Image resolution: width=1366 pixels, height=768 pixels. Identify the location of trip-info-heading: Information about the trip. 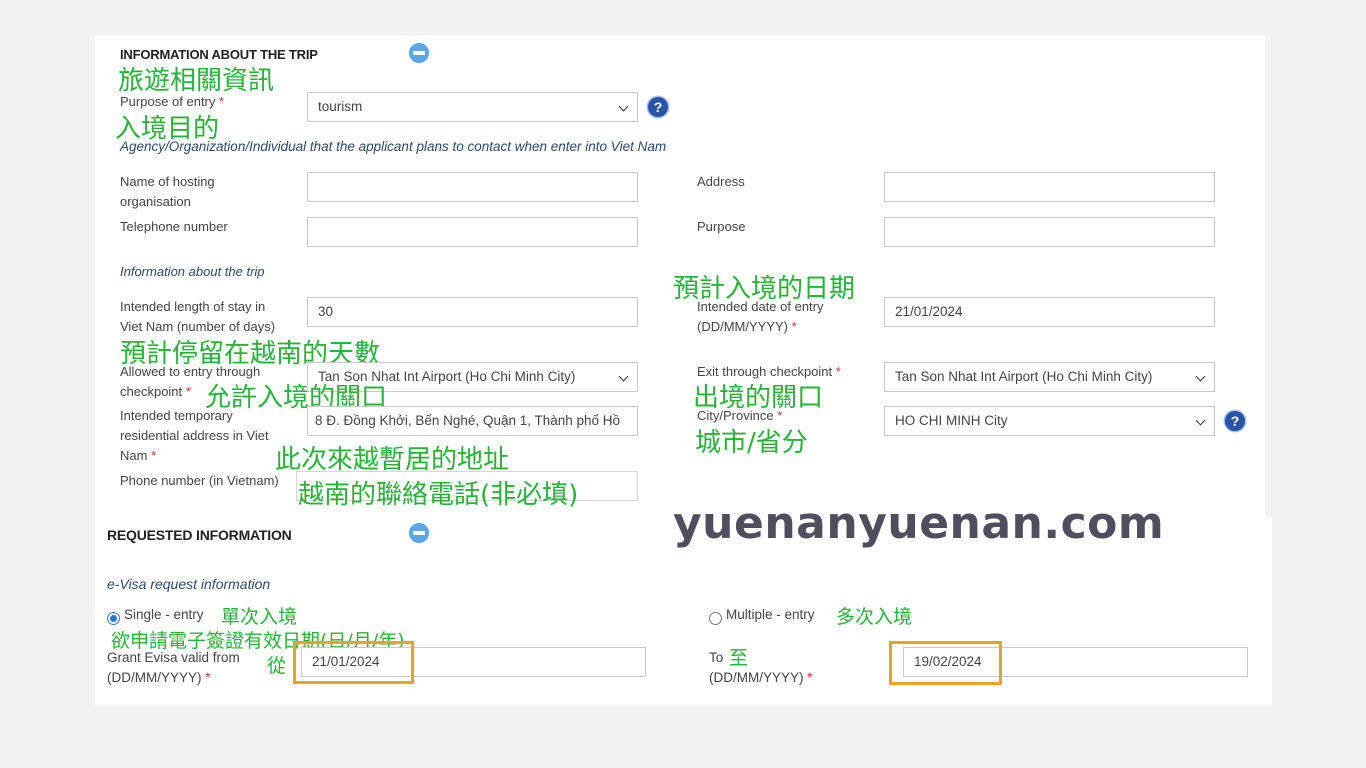
(192, 271).